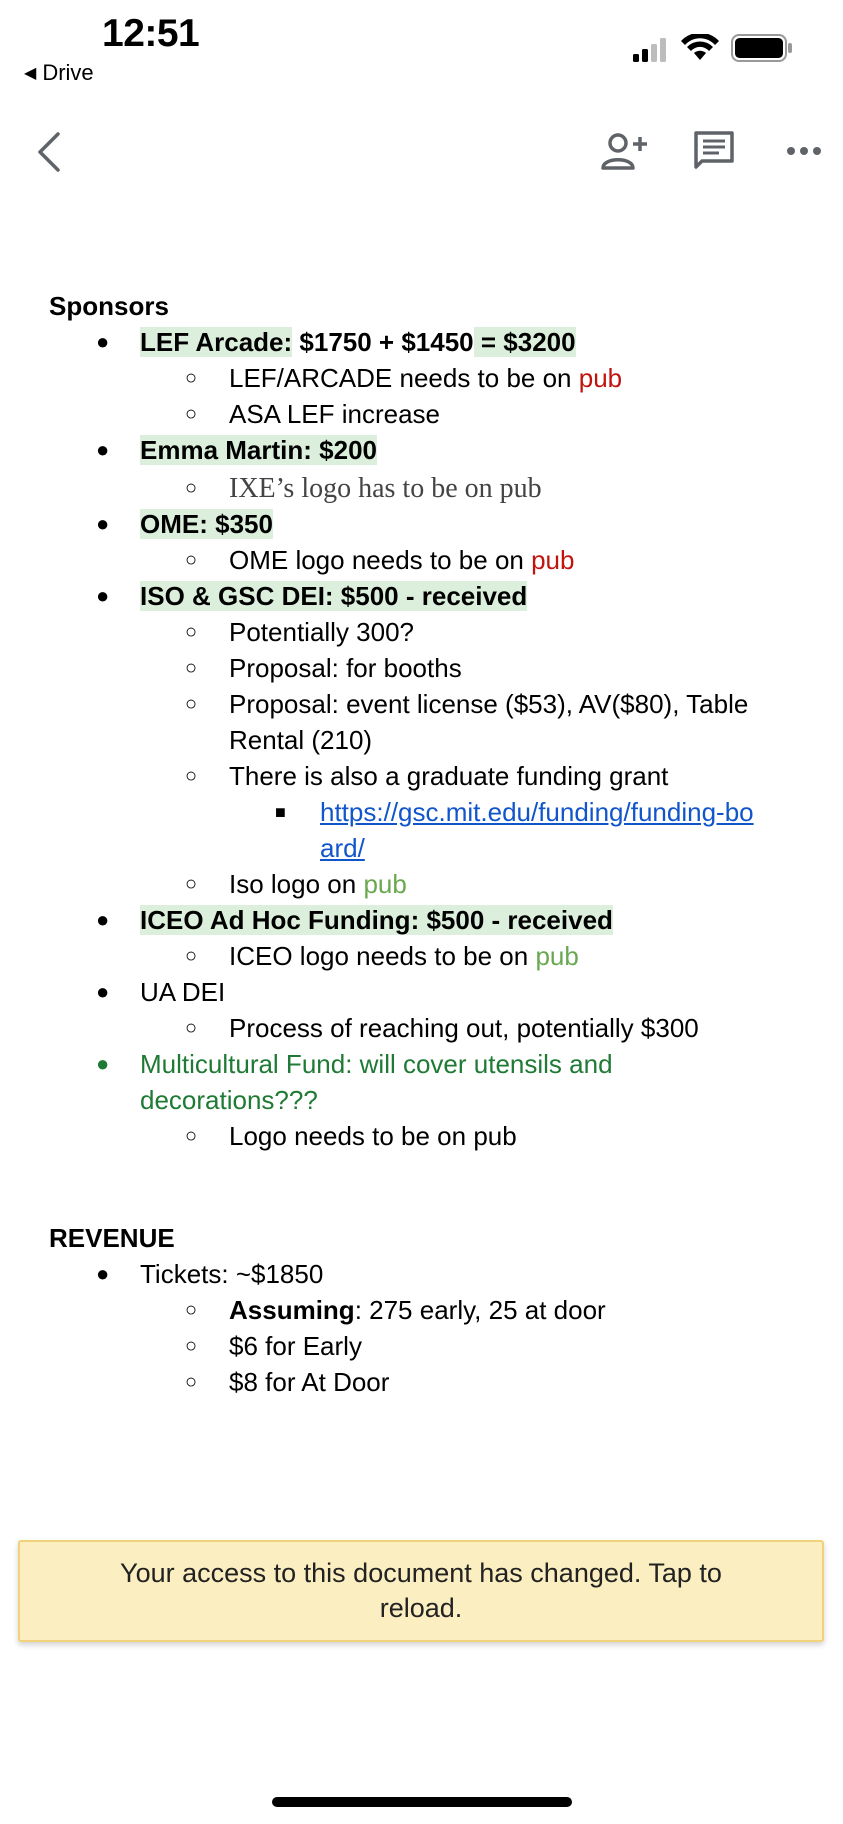  I want to click on wifi-icon, so click(700, 47).